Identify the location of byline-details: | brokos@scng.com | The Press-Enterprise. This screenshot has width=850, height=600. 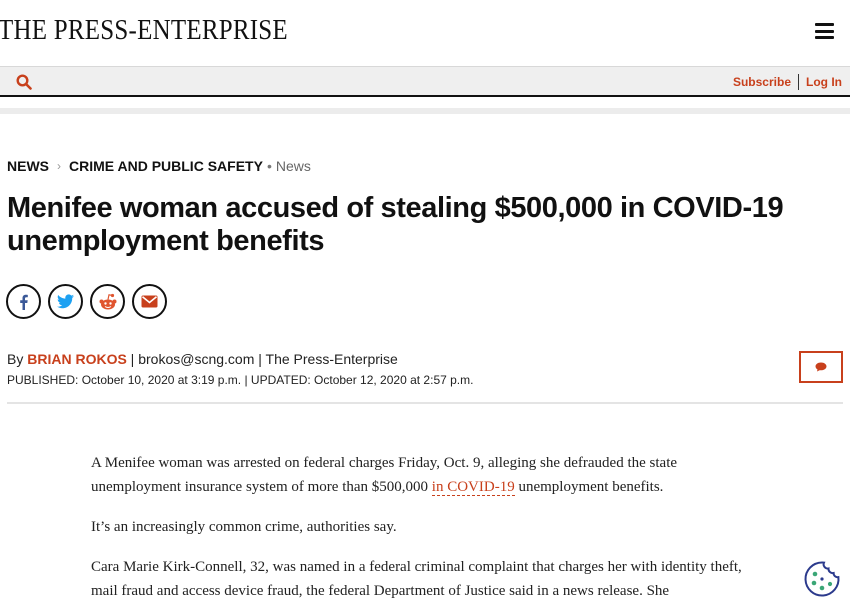
(262, 359).